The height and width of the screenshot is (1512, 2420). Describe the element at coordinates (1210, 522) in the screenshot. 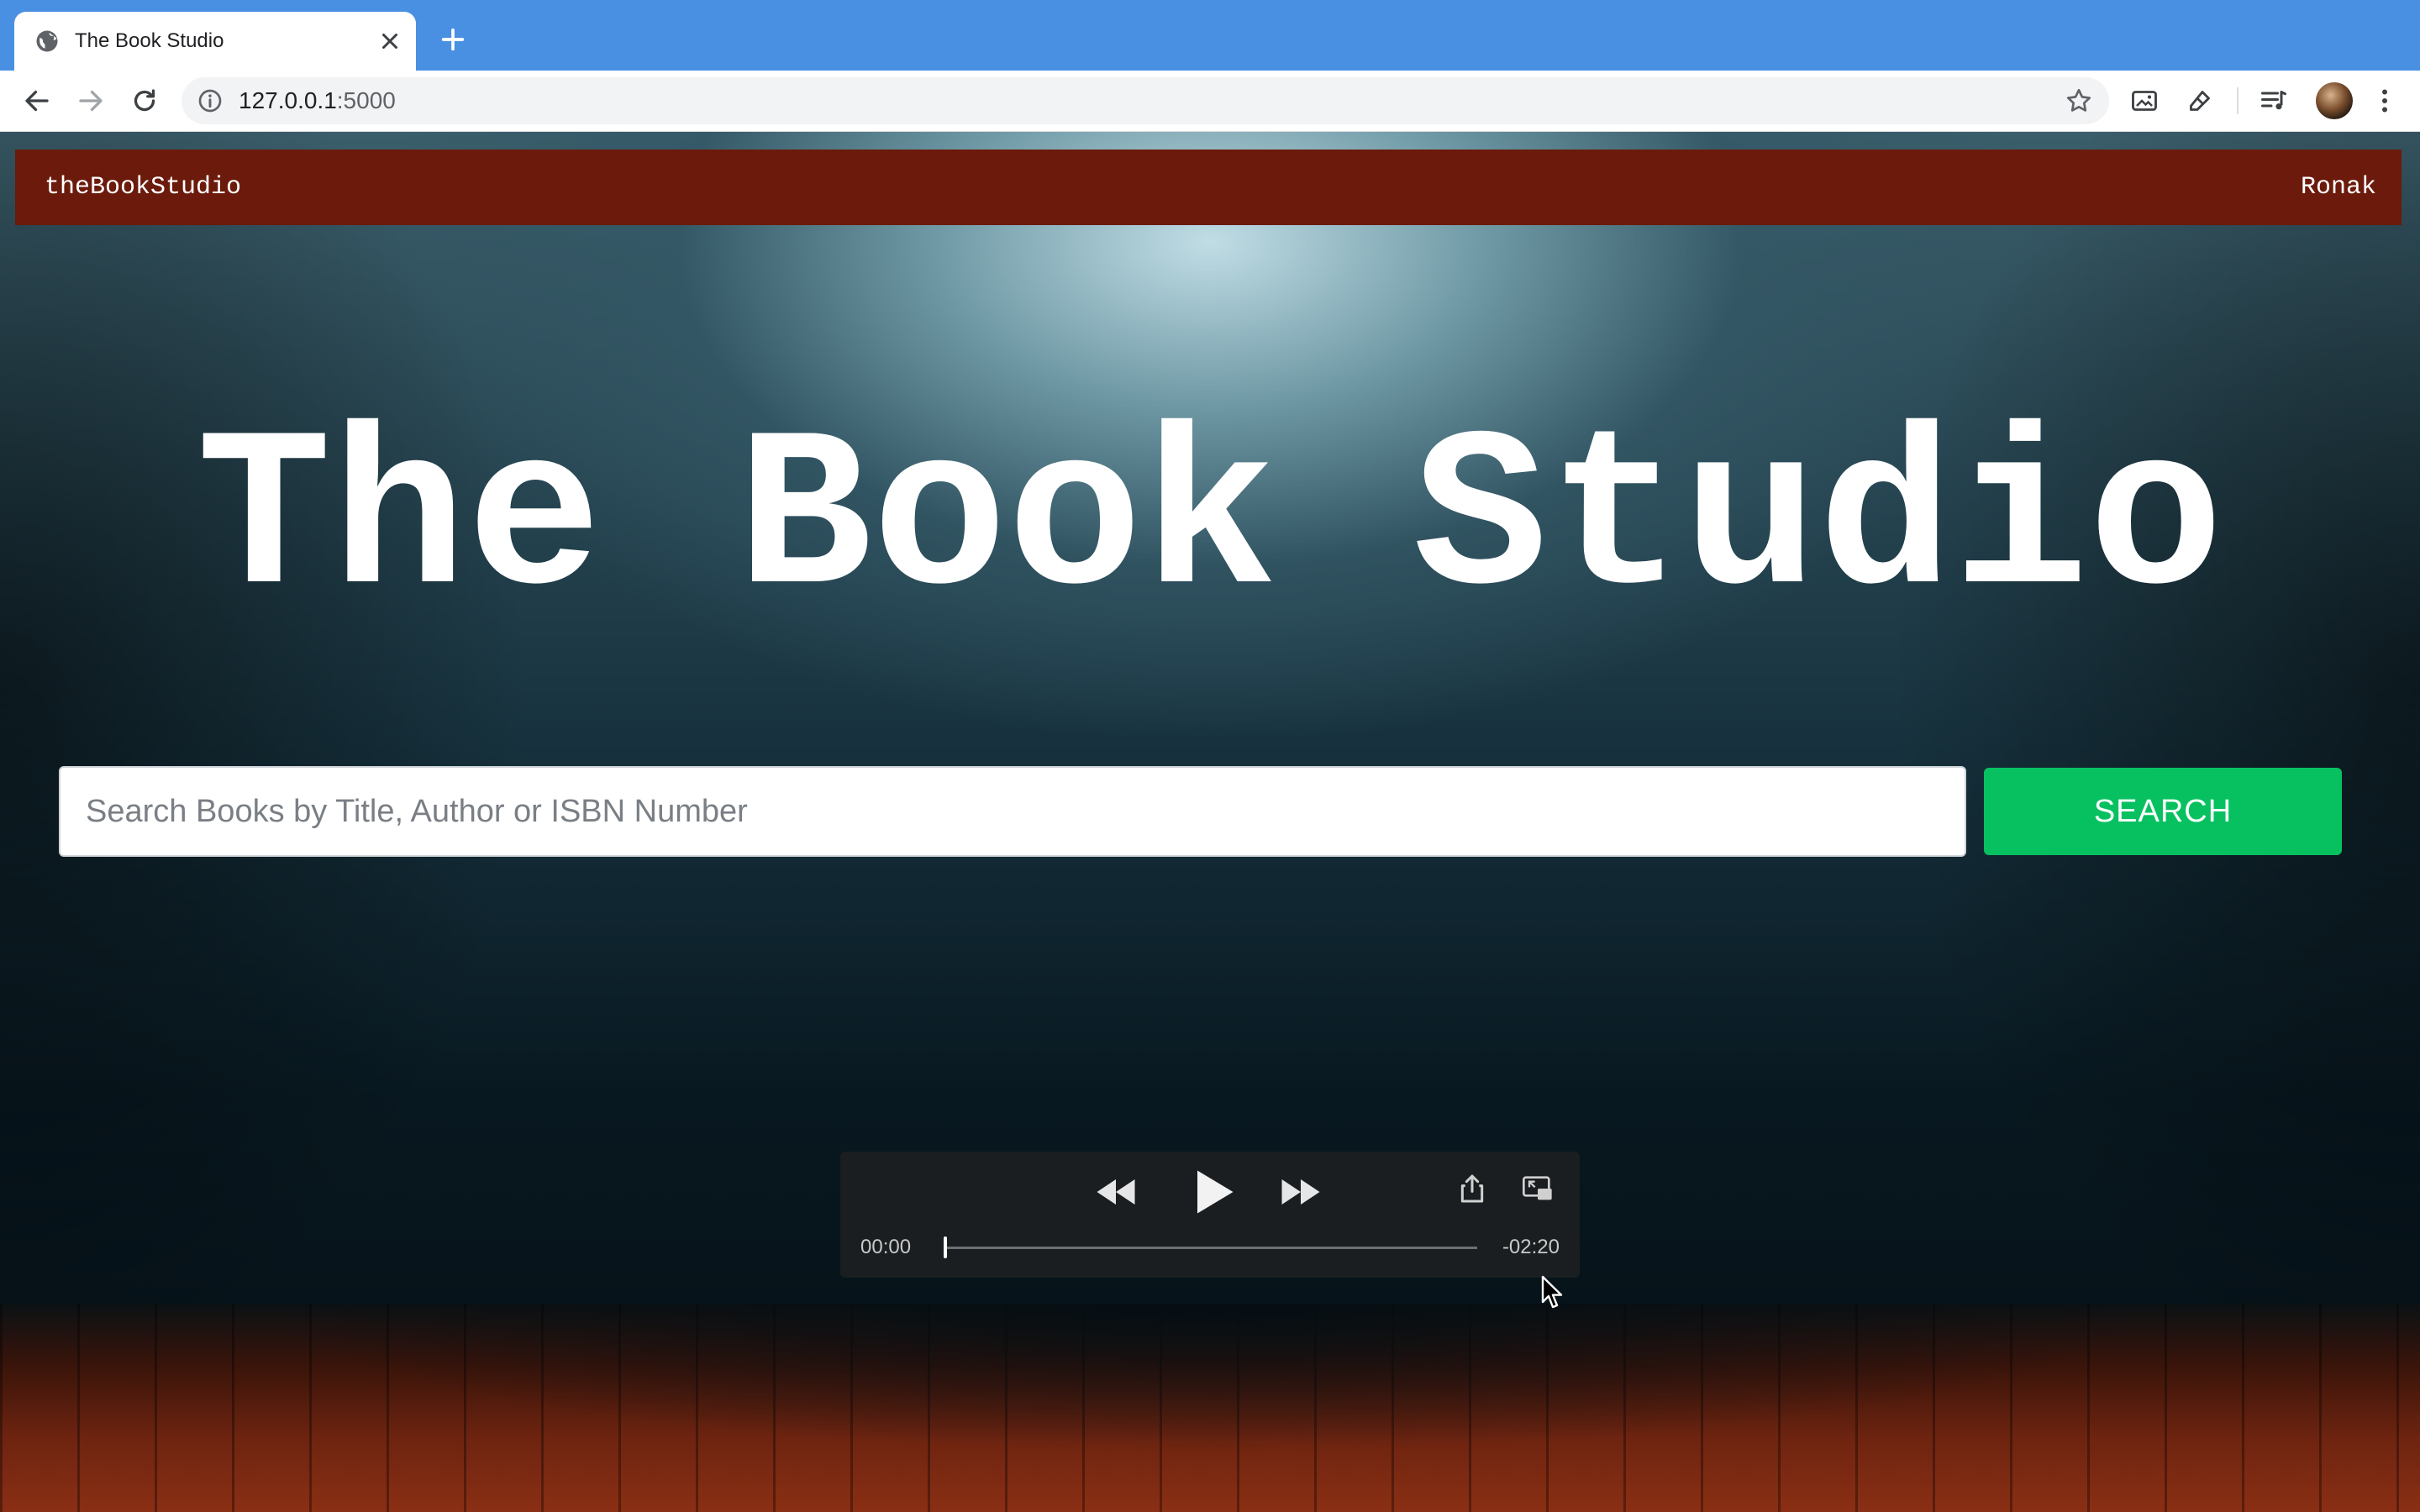

I see `hero-title: The Book Studio` at that location.